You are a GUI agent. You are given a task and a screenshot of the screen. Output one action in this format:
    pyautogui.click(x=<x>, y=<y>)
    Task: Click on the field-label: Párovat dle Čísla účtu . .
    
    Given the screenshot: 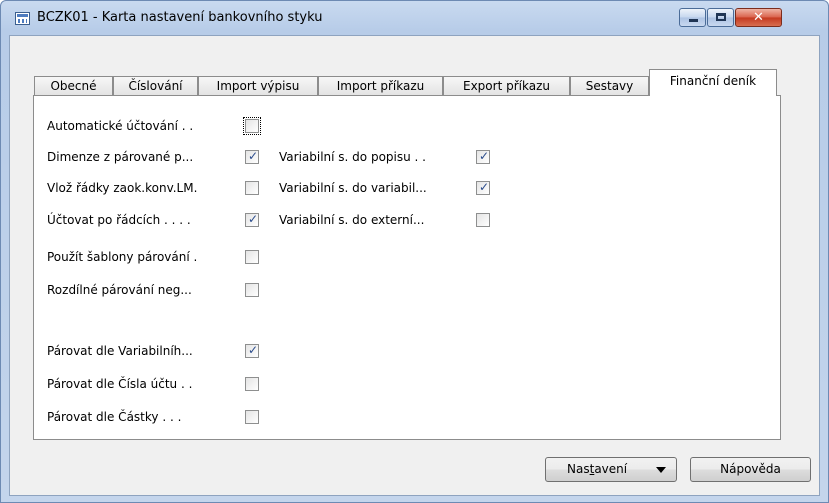 What is the action you would take?
    pyautogui.click(x=120, y=384)
    